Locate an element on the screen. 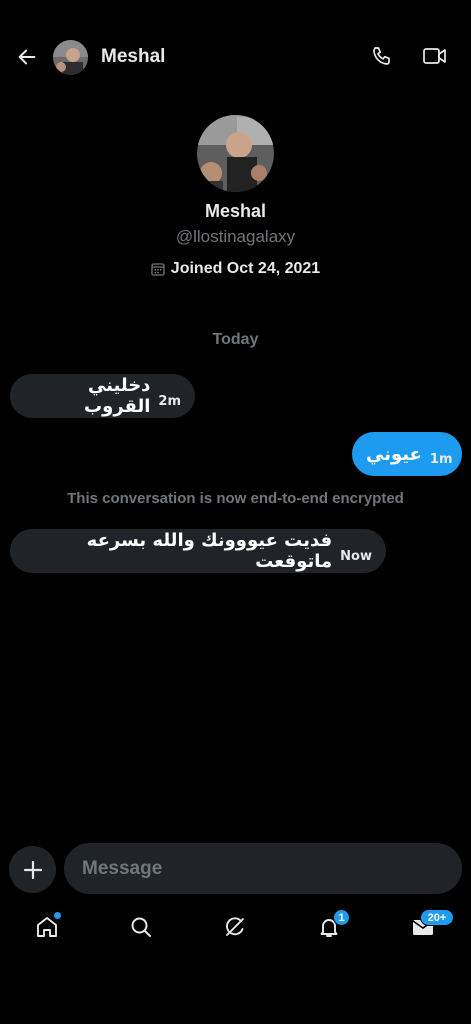 This screenshot has width=471, height=1024. nav-grok is located at coordinates (235, 927).